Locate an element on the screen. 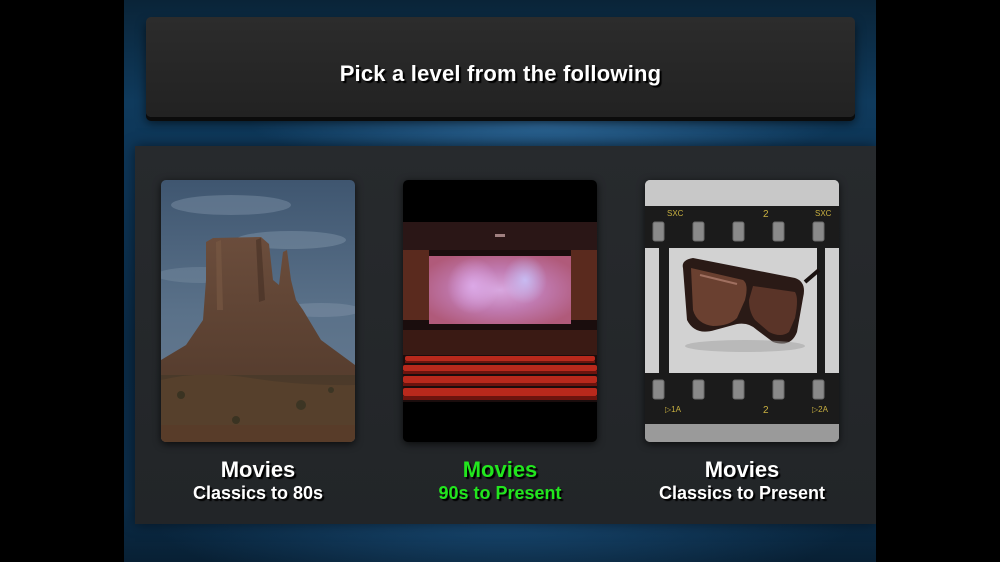  film-code-top-left: SXC is located at coordinates (675, 213).